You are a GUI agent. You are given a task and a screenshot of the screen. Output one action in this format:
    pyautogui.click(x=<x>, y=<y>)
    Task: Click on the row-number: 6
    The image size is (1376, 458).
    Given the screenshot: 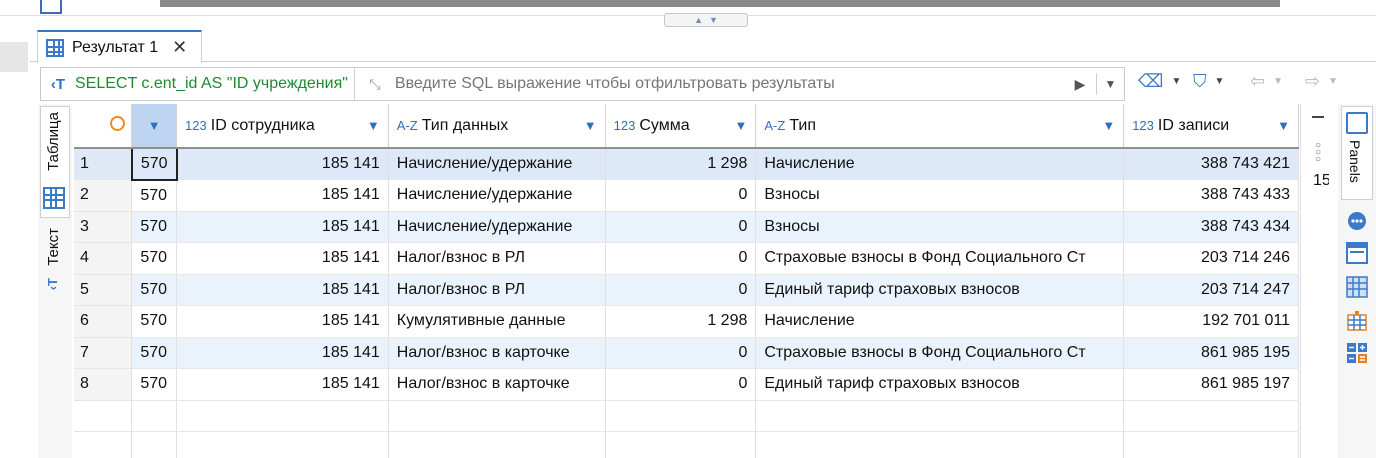 What is the action you would take?
    pyautogui.click(x=103, y=321)
    